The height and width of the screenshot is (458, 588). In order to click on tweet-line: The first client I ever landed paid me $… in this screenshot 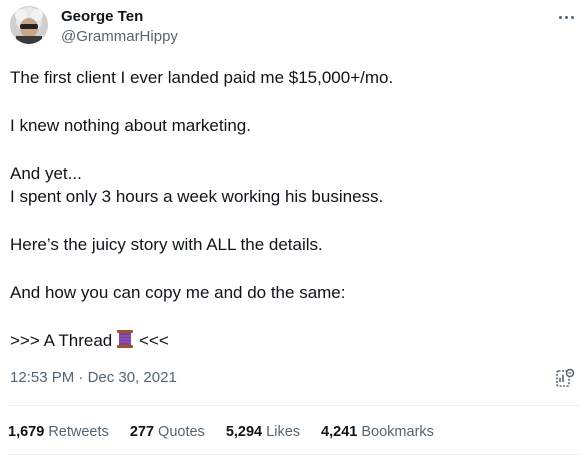, I will do `click(202, 77)`.